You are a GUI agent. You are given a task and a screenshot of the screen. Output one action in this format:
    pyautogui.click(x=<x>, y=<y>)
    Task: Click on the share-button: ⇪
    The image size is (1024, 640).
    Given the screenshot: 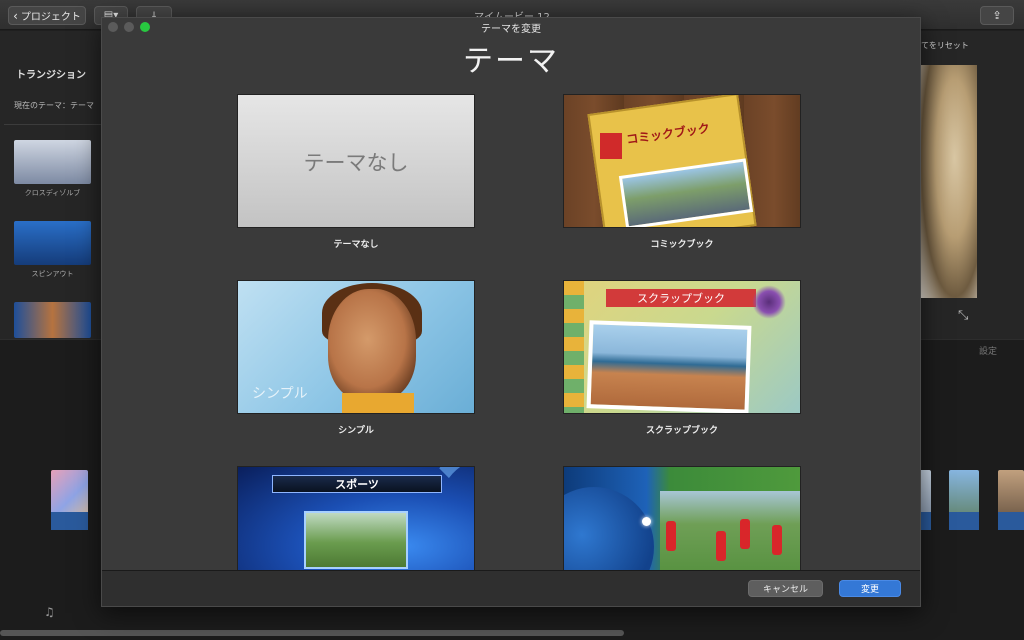 What is the action you would take?
    pyautogui.click(x=997, y=15)
    